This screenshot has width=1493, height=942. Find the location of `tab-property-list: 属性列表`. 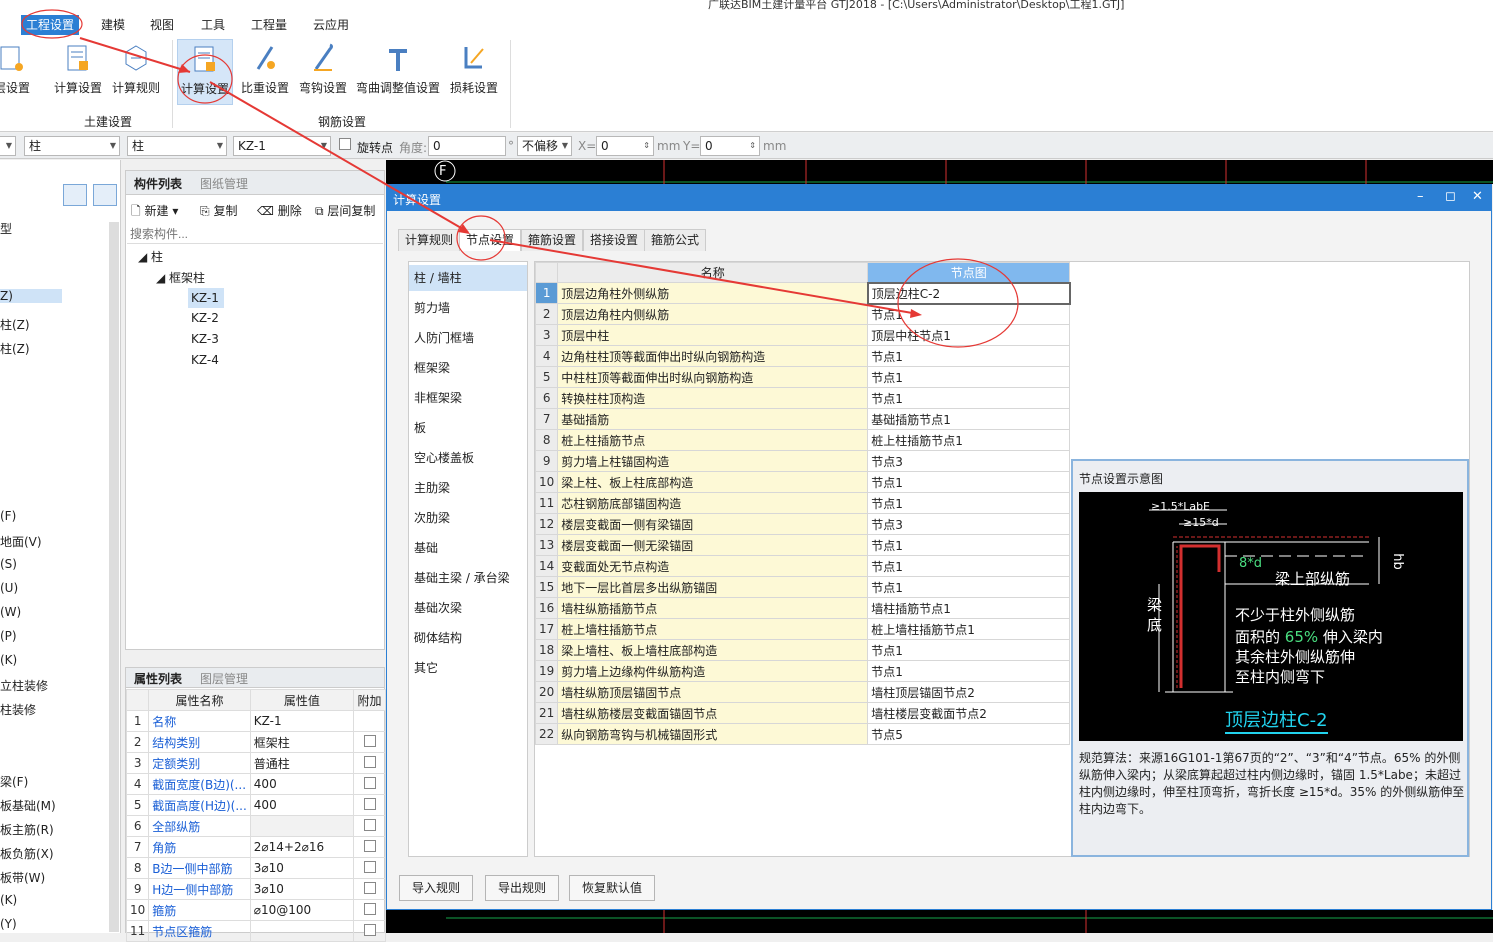

tab-property-list: 属性列表 is located at coordinates (158, 678).